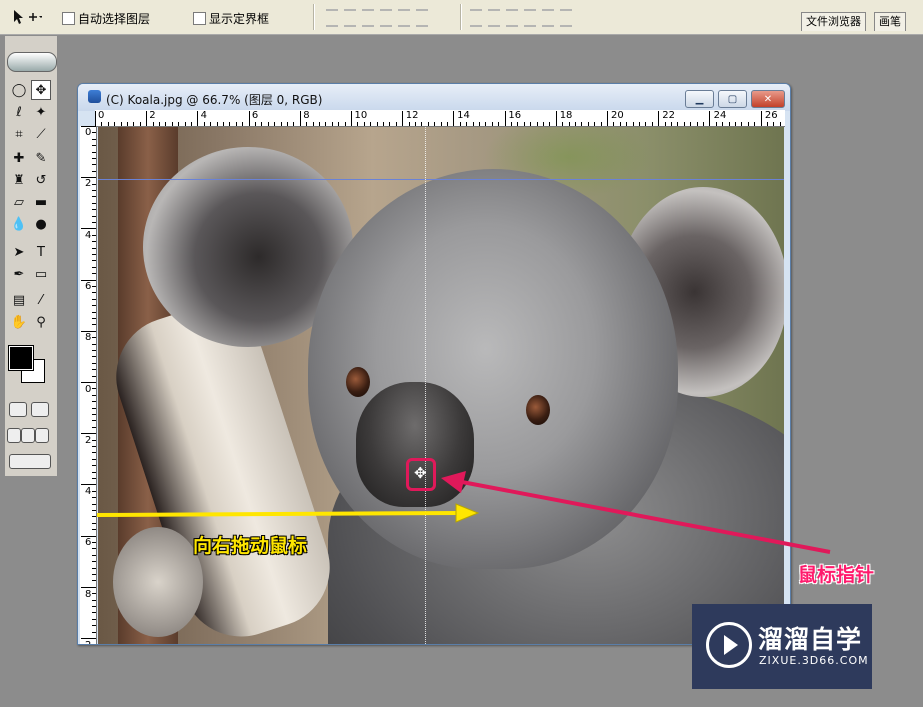 This screenshot has height=707, width=923. I want to click on watermark: 溜溜自学 ZIXUE.3D66.COM, so click(782, 646).